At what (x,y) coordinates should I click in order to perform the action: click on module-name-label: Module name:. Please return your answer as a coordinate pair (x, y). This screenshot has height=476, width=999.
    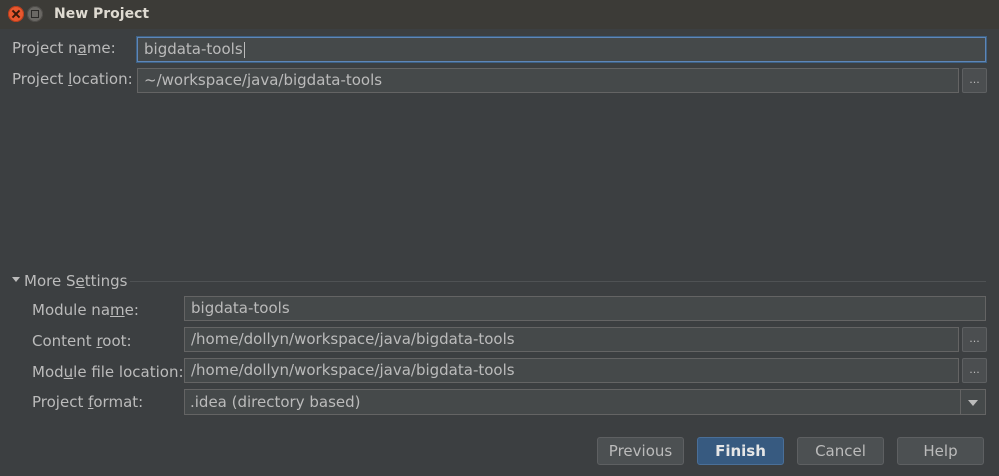
    Looking at the image, I should click on (85, 310).